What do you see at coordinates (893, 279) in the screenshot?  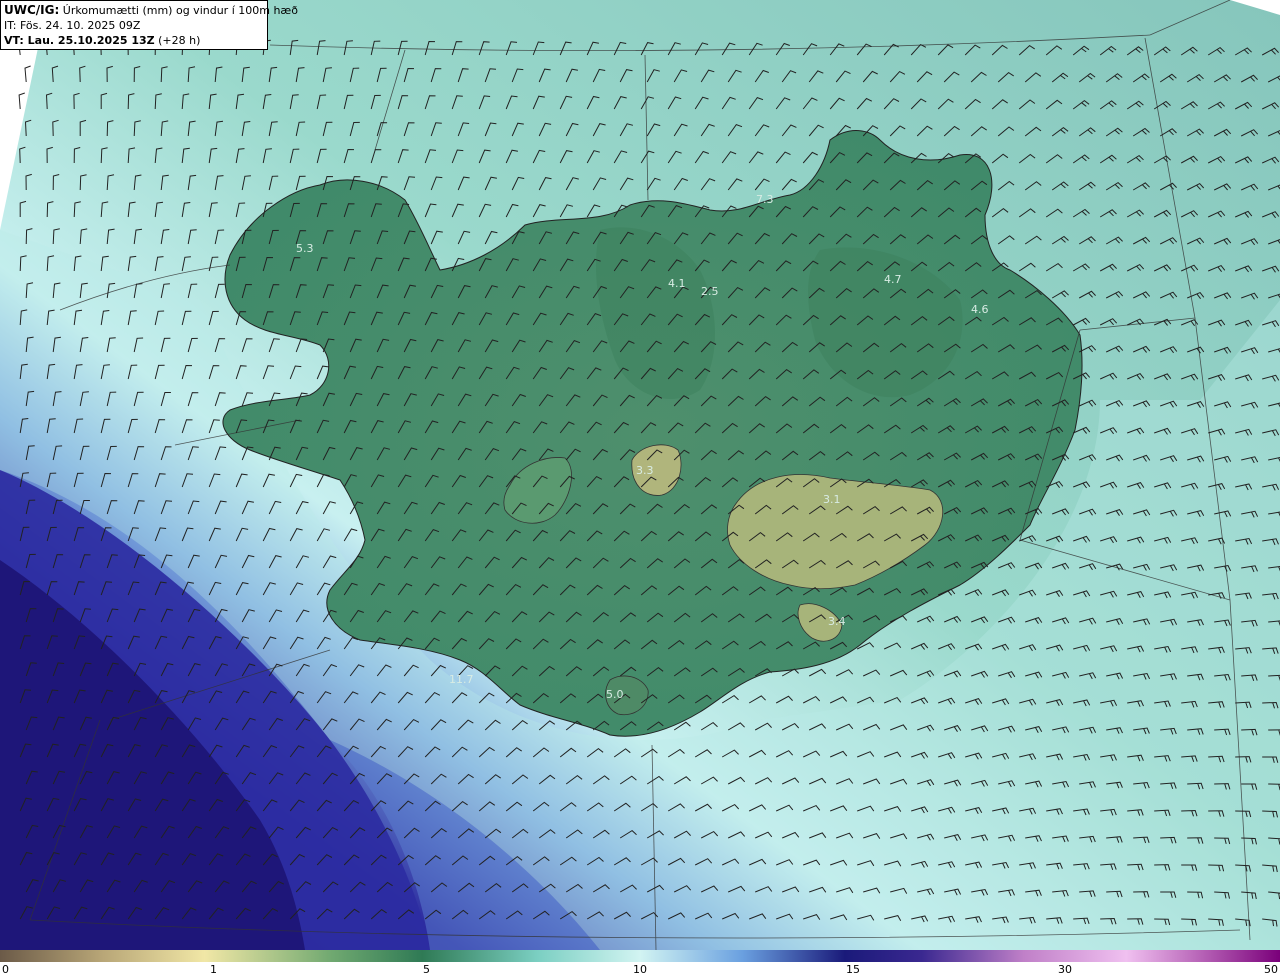 I see `map-label: 4.7` at bounding box center [893, 279].